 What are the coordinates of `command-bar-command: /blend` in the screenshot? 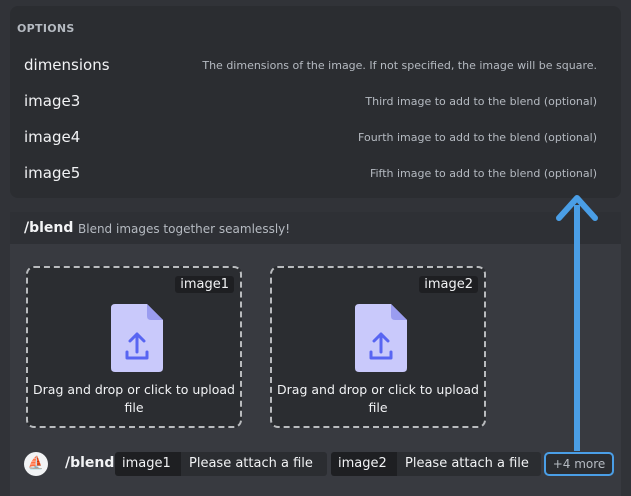 It's located at (90, 463).